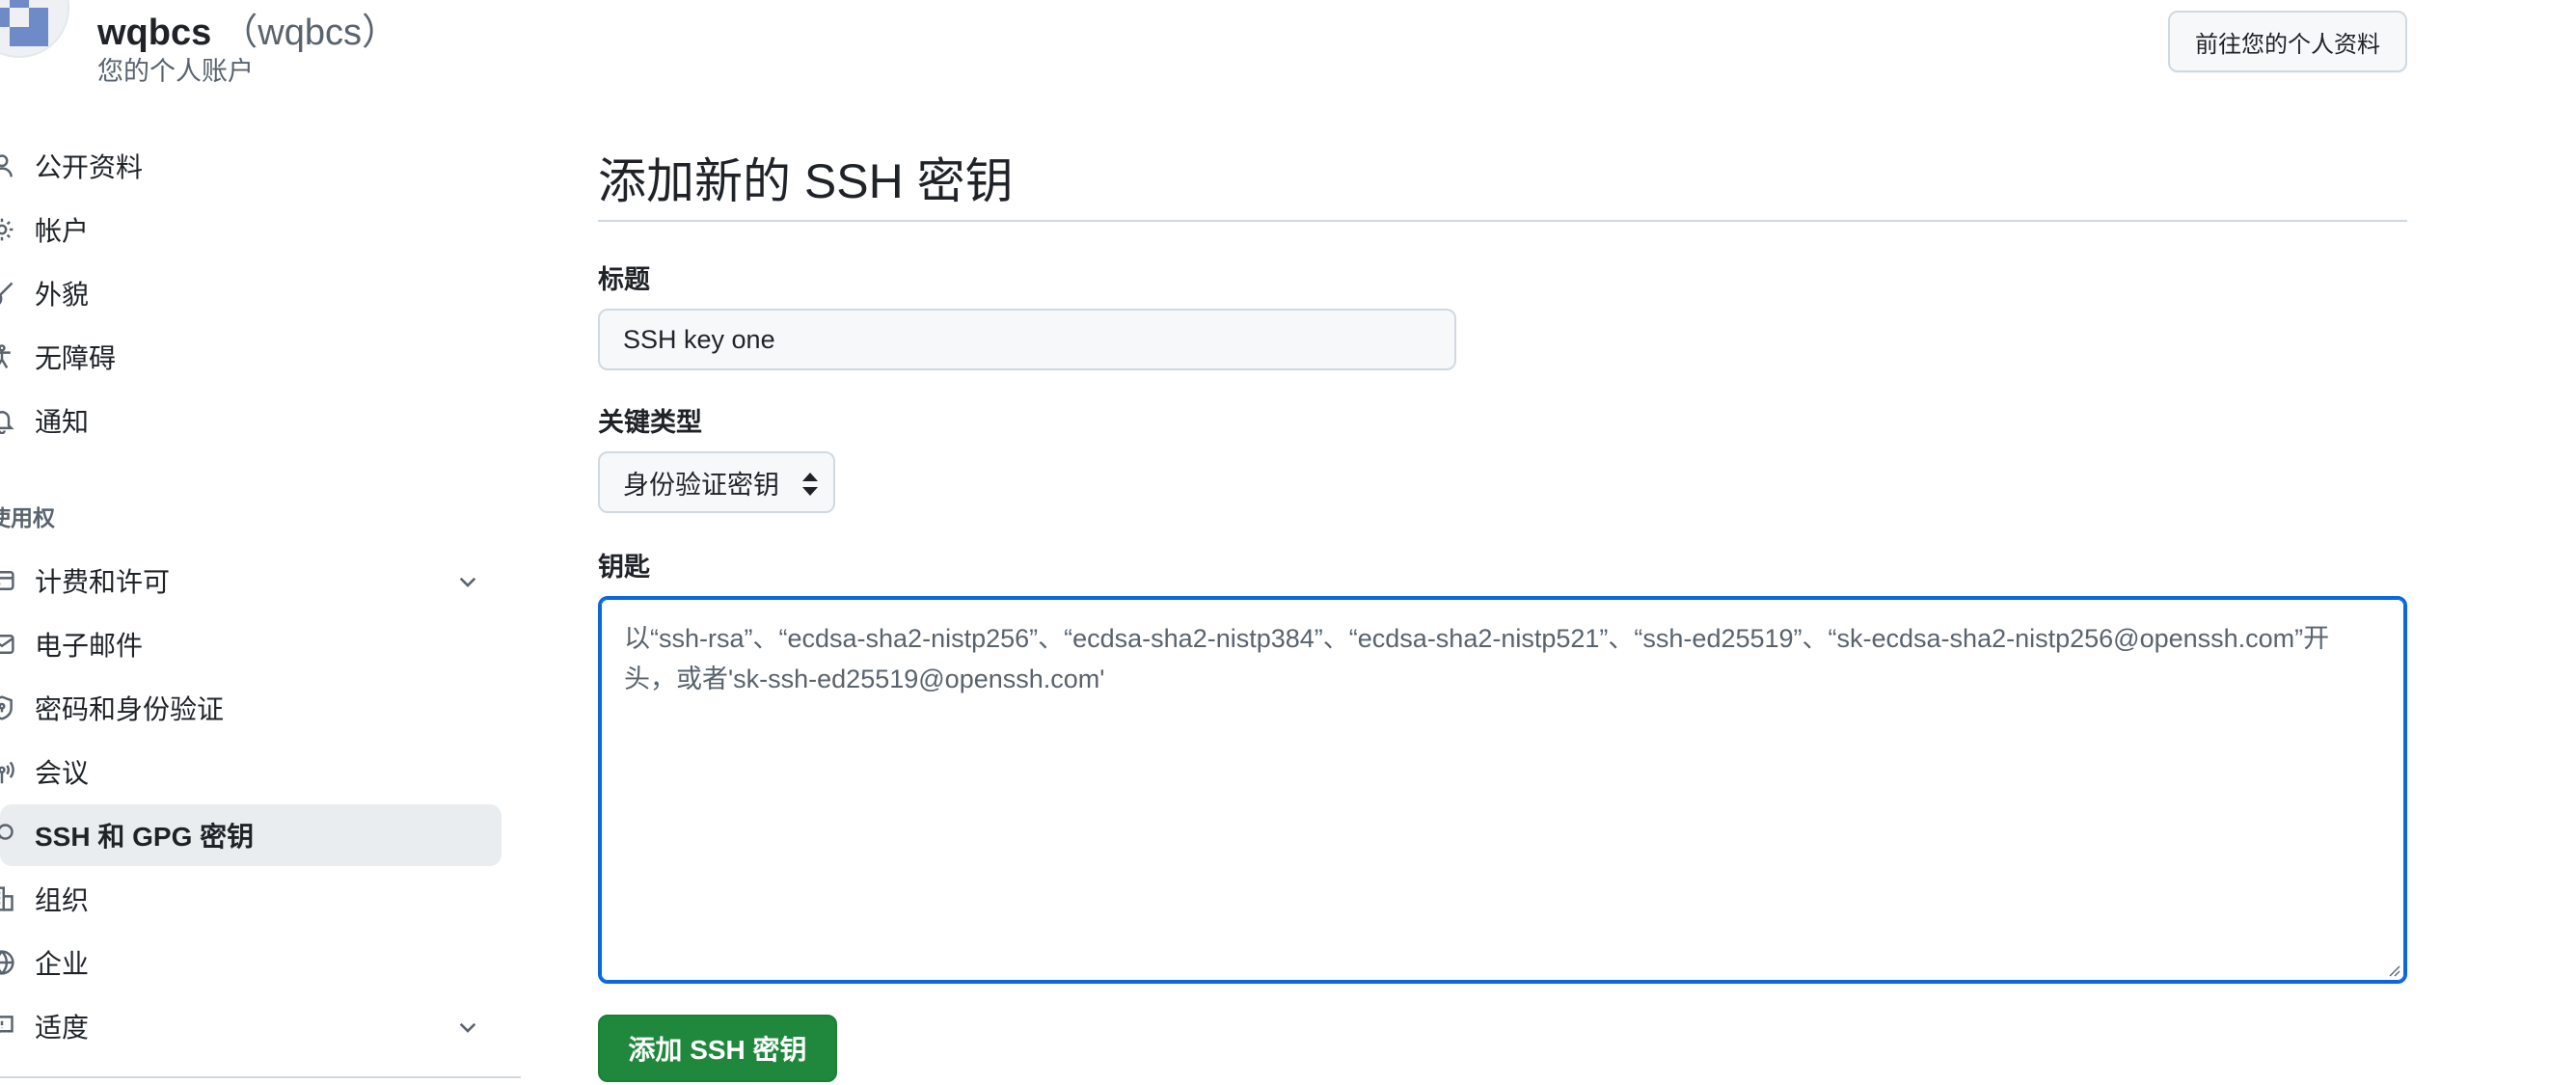  Describe the element at coordinates (624, 568) in the screenshot. I see `key-field-label: 钥匙` at that location.